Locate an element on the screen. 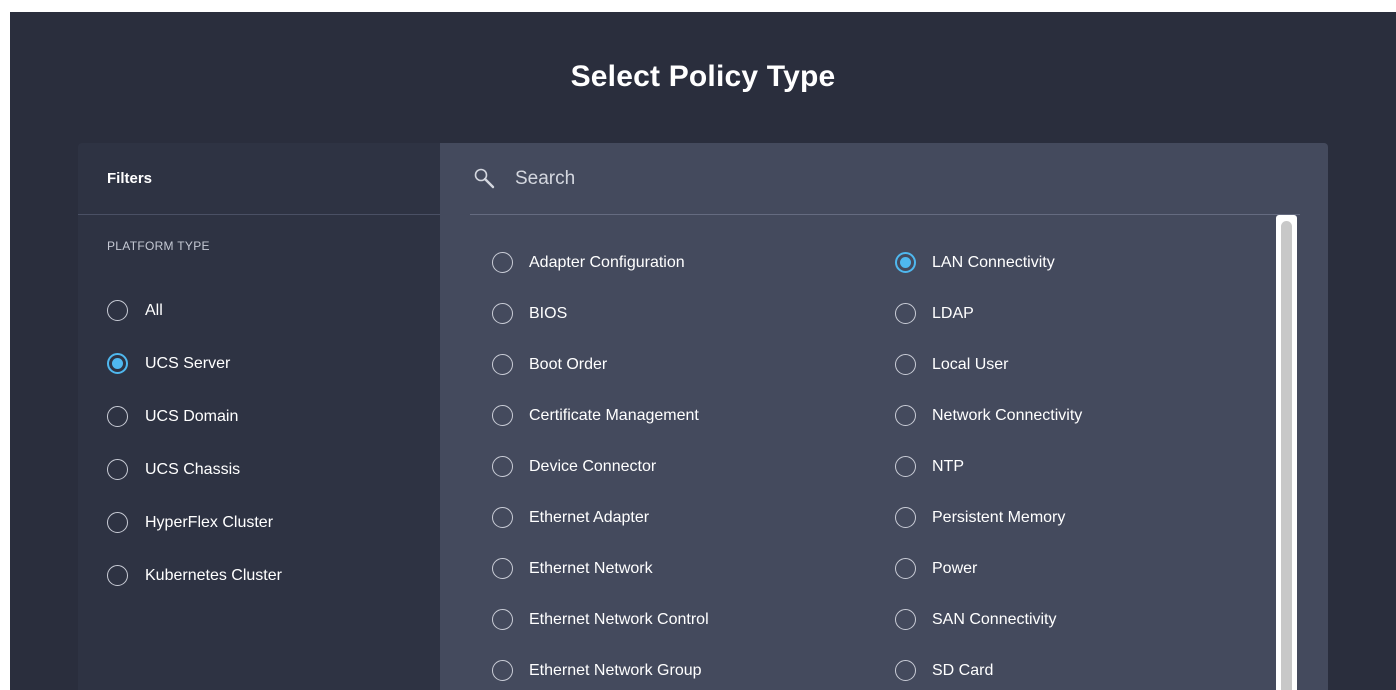 The width and height of the screenshot is (1396, 690). policy-option-label: Ethernet Adapter is located at coordinates (589, 517).